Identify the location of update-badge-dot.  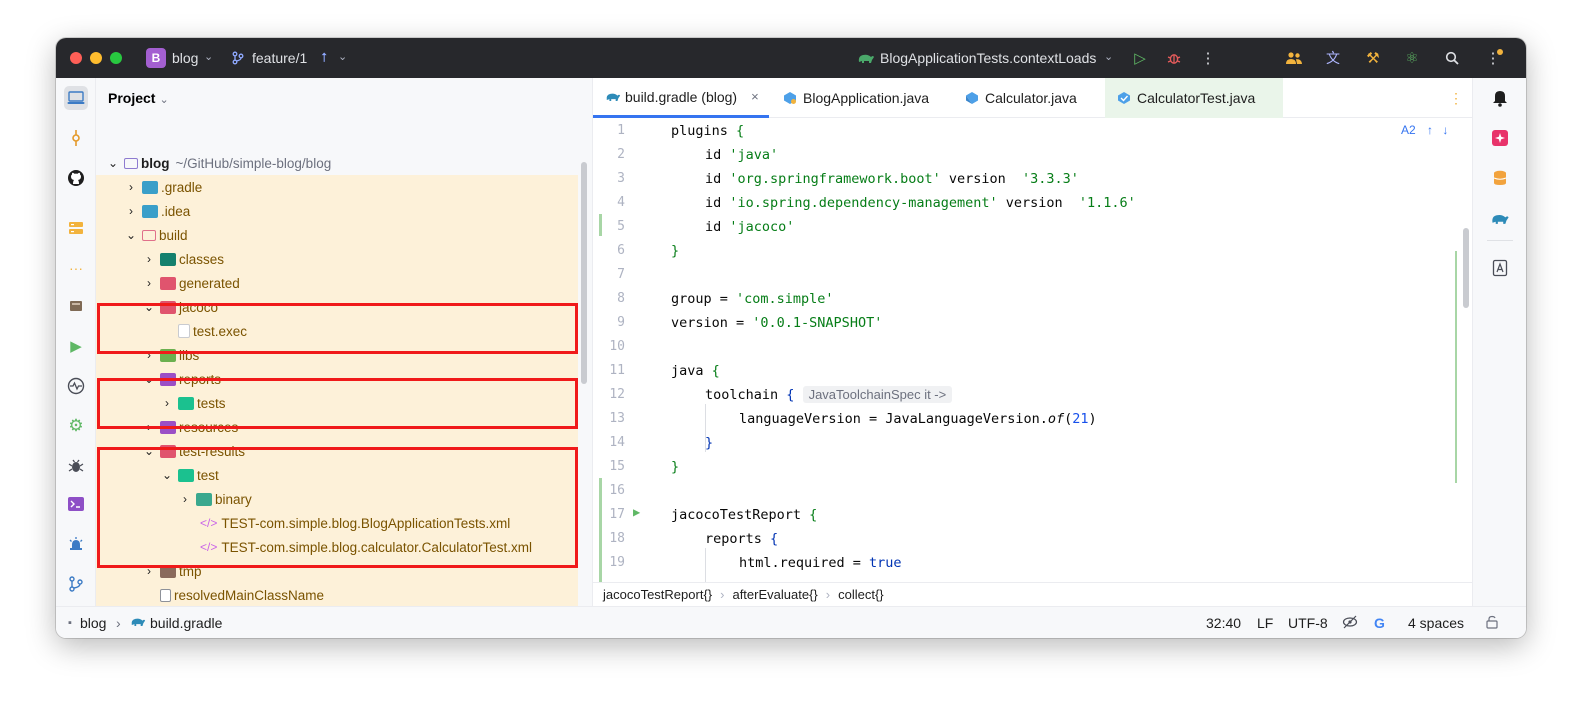
(1500, 52).